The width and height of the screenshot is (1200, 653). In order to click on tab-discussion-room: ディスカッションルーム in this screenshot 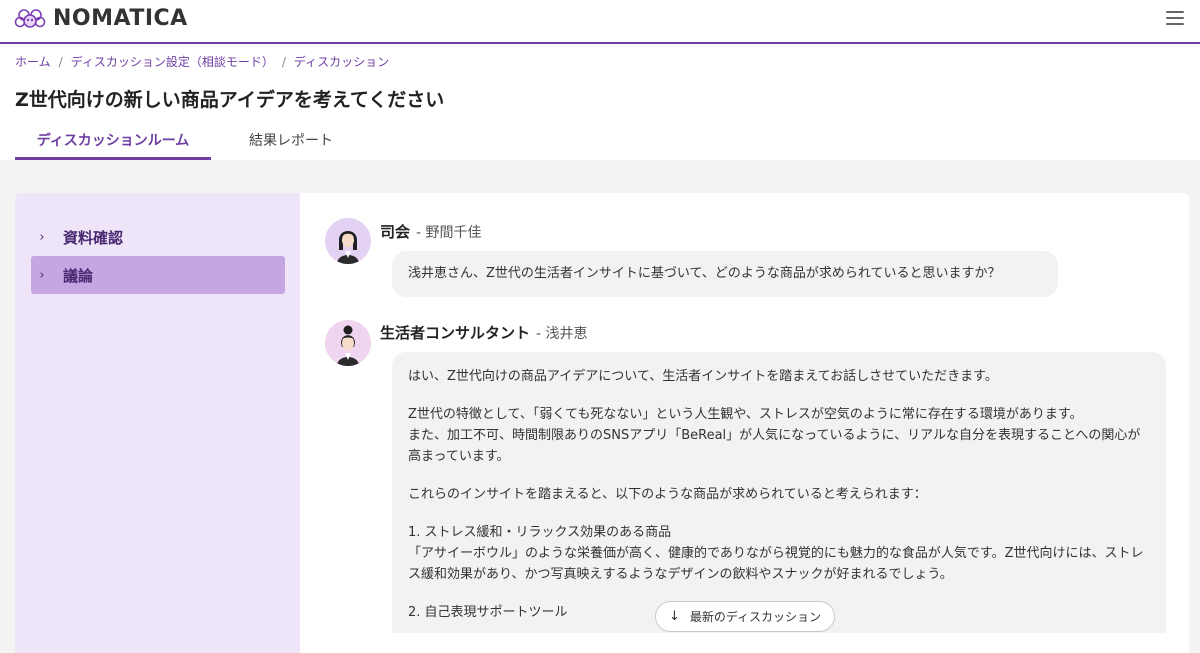, I will do `click(113, 143)`.